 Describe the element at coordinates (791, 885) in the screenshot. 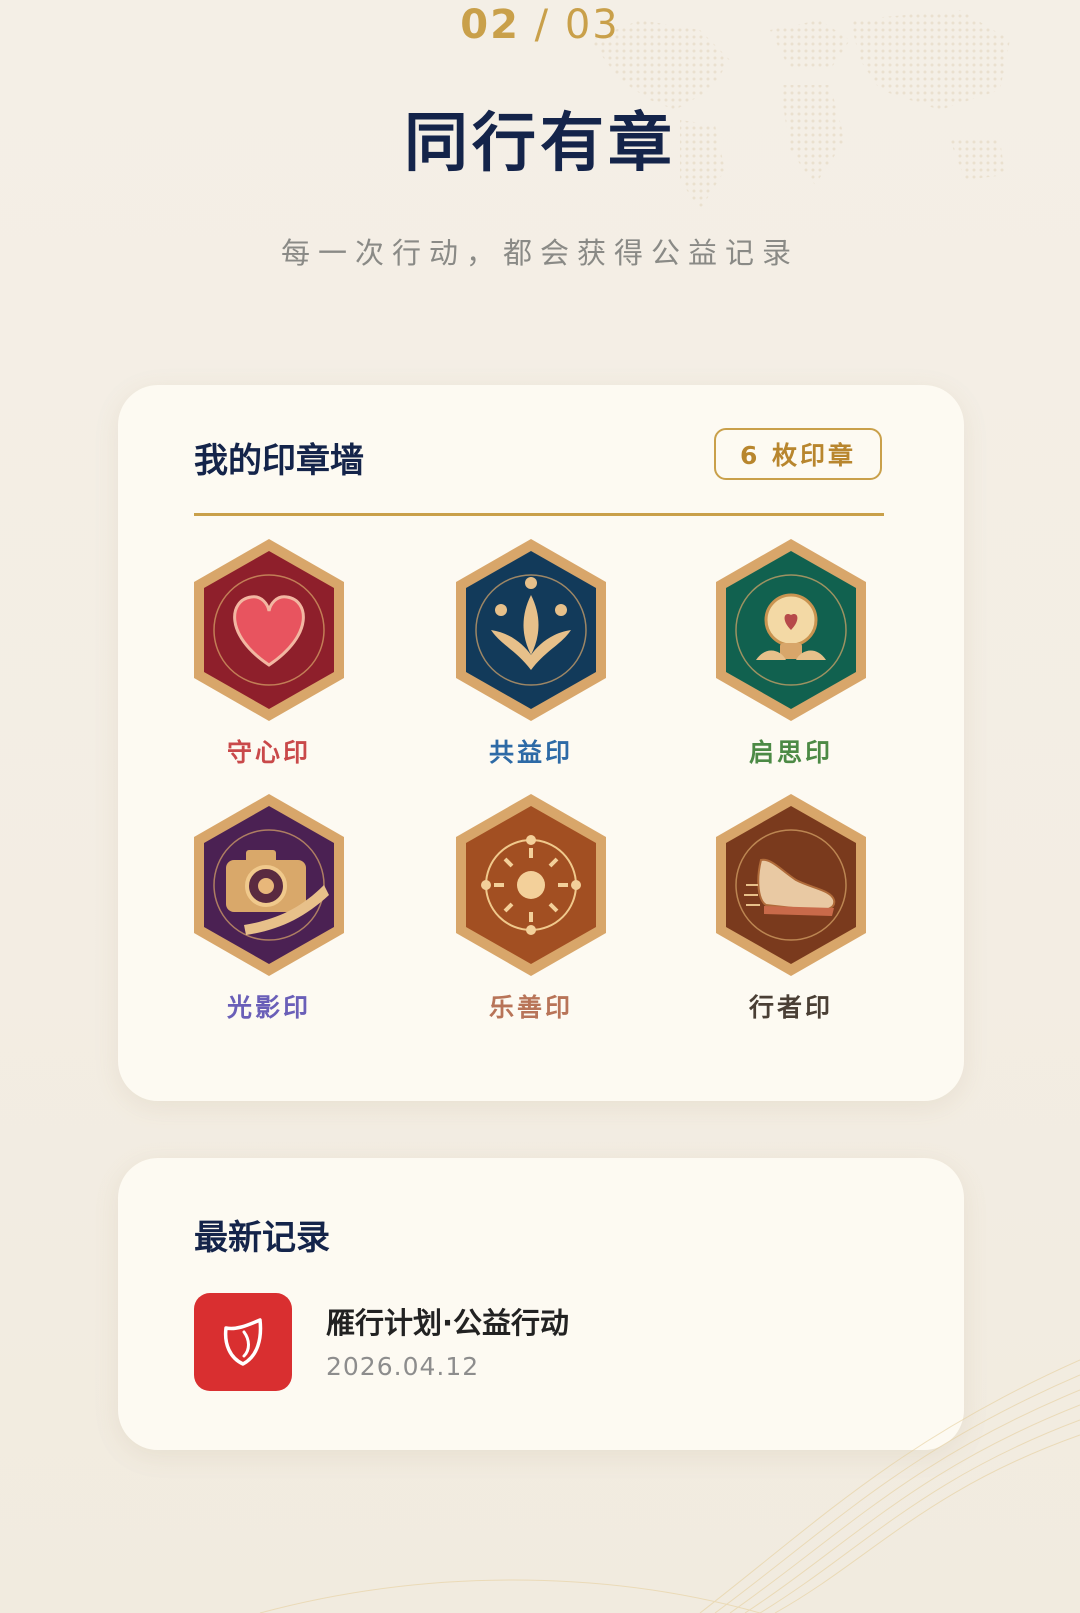

I see `running-shoe-icon` at that location.